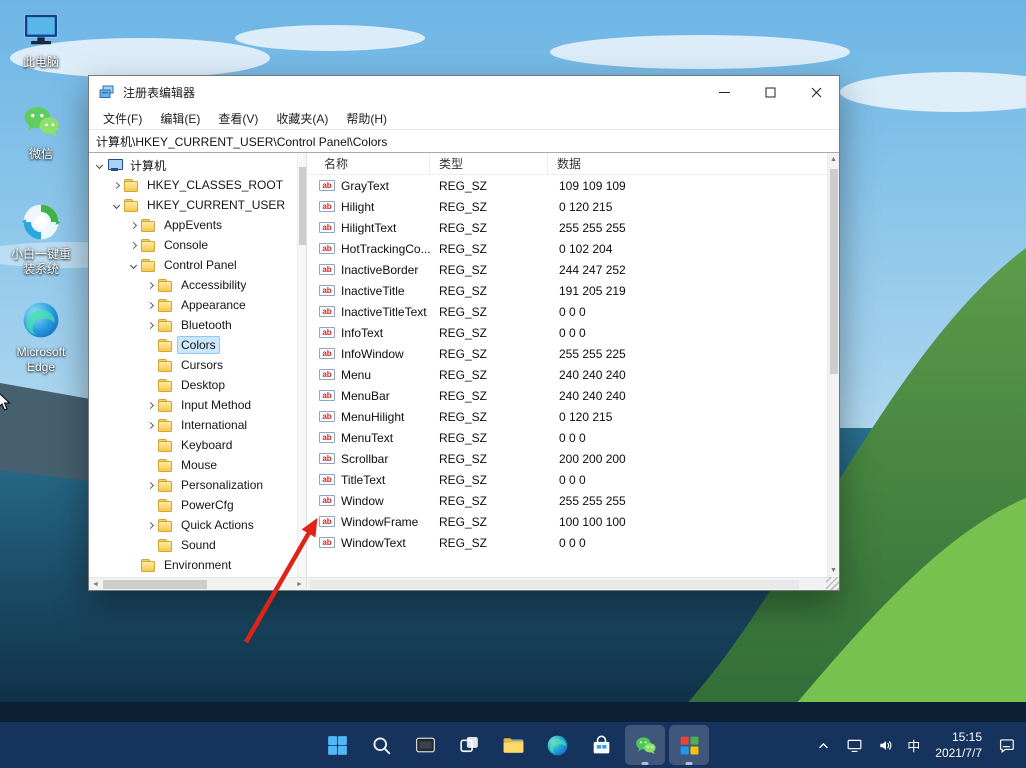 This screenshot has width=1026, height=768. What do you see at coordinates (197, 445) in the screenshot?
I see `tree-node-keyboard: Keyboard` at bounding box center [197, 445].